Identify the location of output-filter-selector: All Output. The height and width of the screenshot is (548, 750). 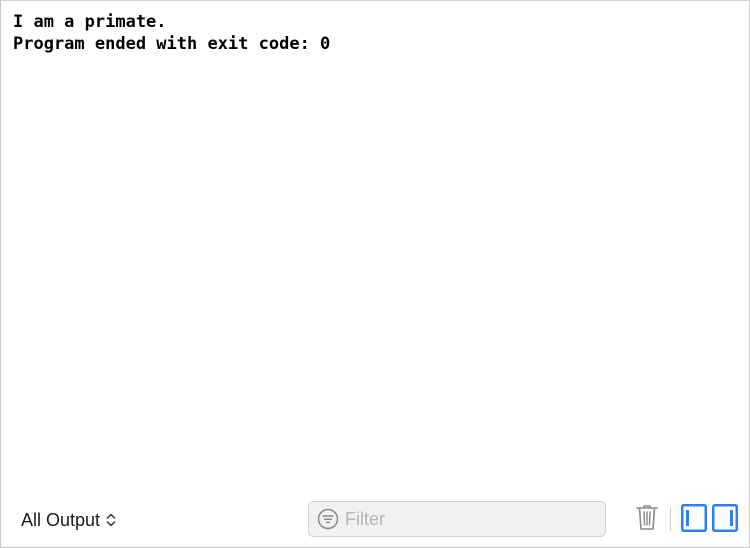
(68, 520).